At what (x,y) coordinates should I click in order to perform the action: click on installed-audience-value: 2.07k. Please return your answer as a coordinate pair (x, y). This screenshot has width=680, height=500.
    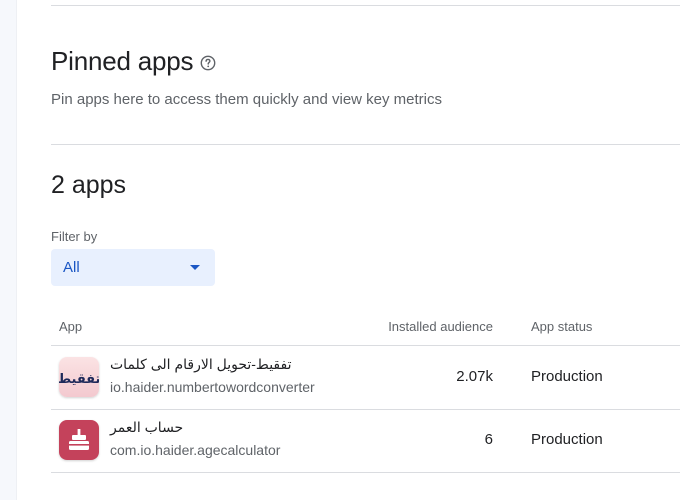
    Looking at the image, I should click on (474, 376).